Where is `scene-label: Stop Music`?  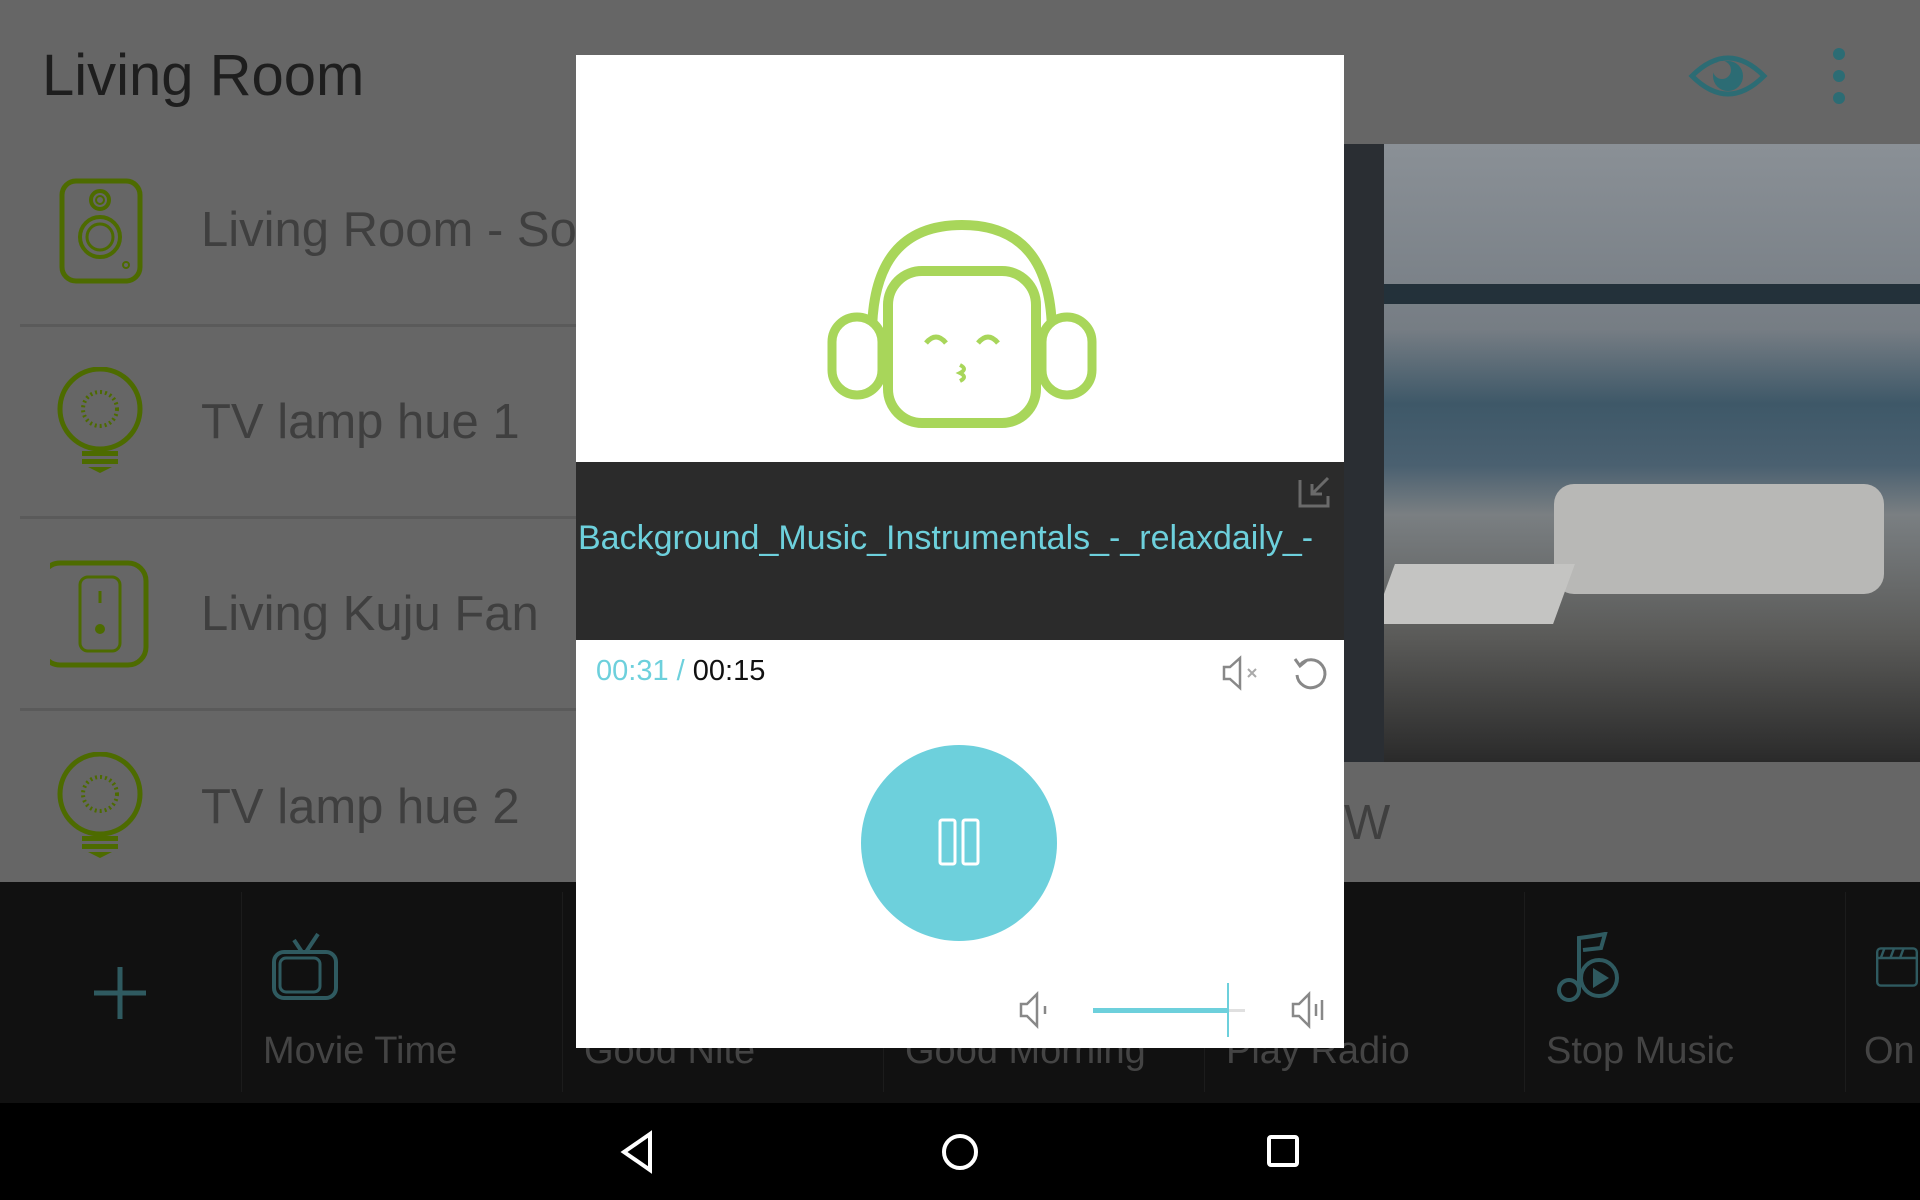
scene-label: Stop Music is located at coordinates (1640, 1051).